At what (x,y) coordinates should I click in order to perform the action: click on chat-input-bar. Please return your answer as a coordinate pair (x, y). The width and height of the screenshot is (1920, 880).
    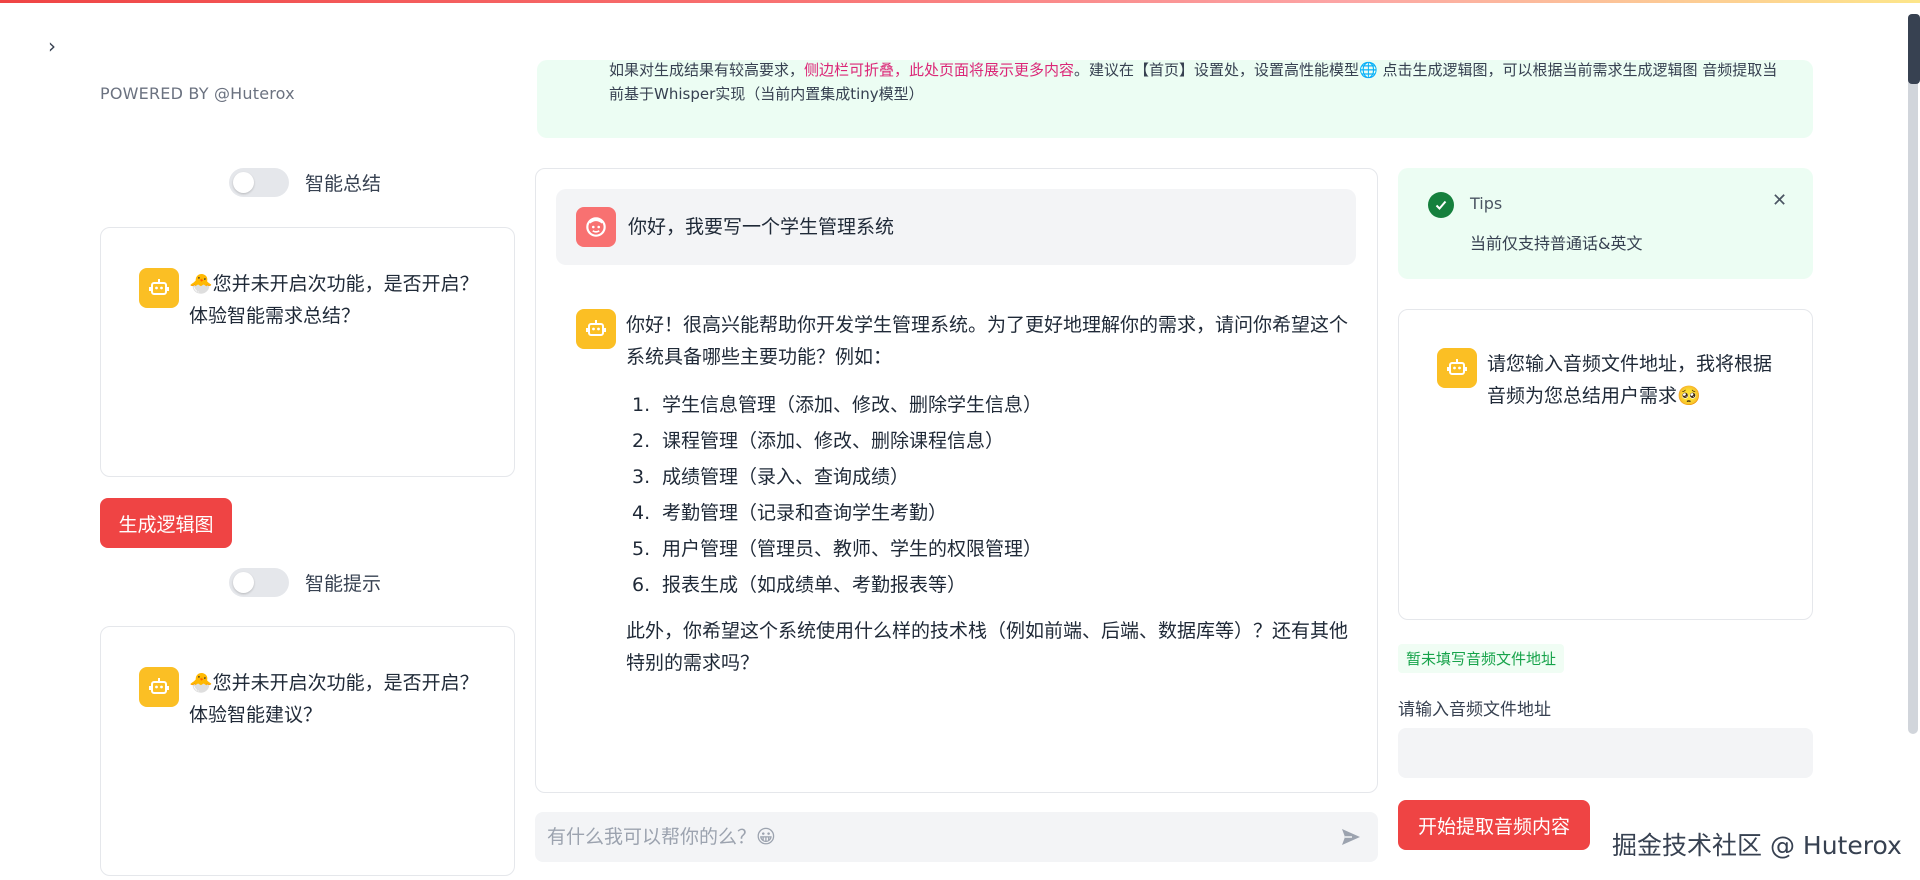
    Looking at the image, I should click on (956, 837).